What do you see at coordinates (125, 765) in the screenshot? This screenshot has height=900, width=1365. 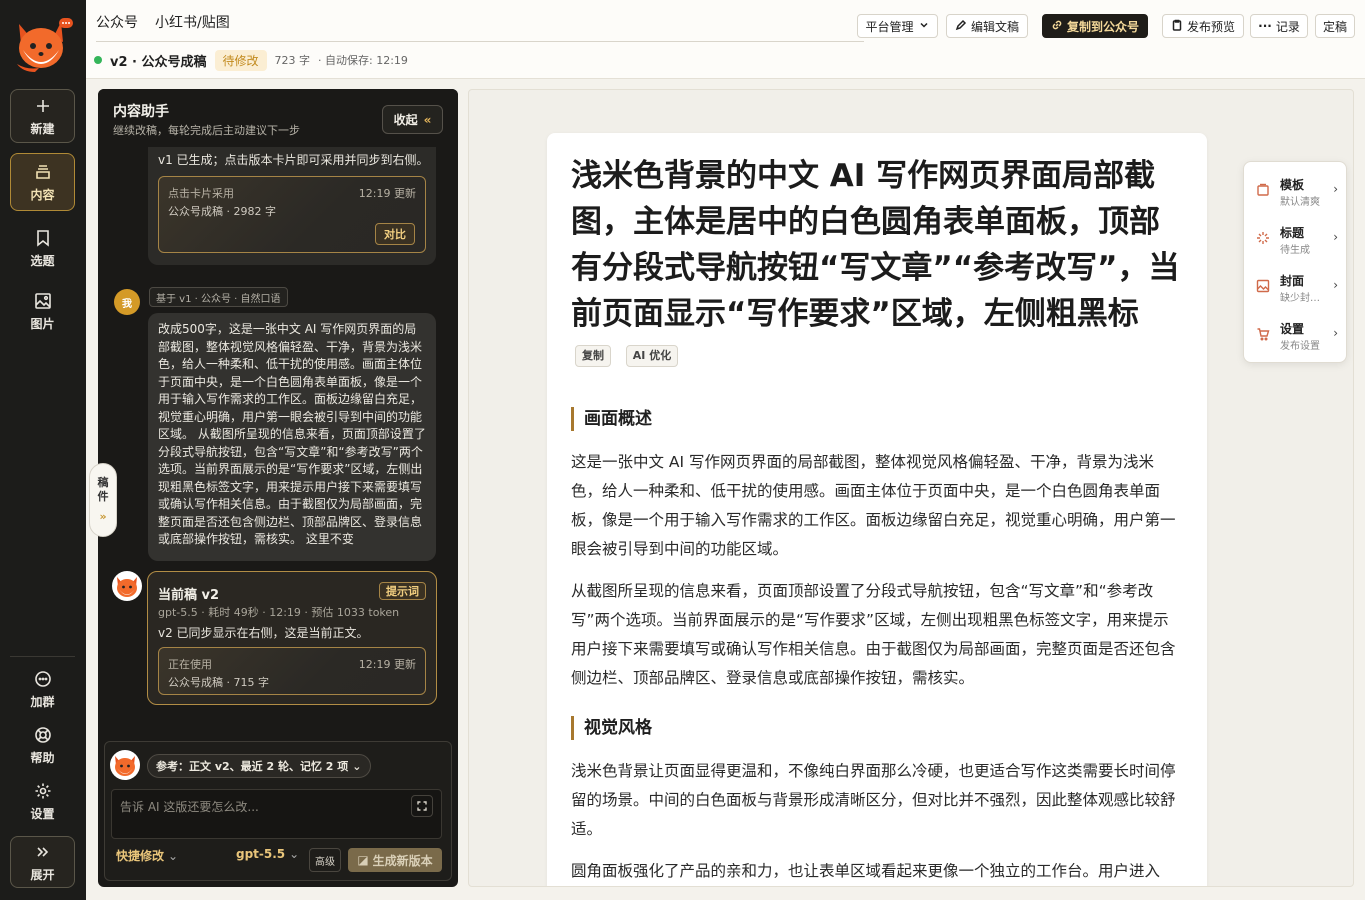 I see `composer-avatar` at bounding box center [125, 765].